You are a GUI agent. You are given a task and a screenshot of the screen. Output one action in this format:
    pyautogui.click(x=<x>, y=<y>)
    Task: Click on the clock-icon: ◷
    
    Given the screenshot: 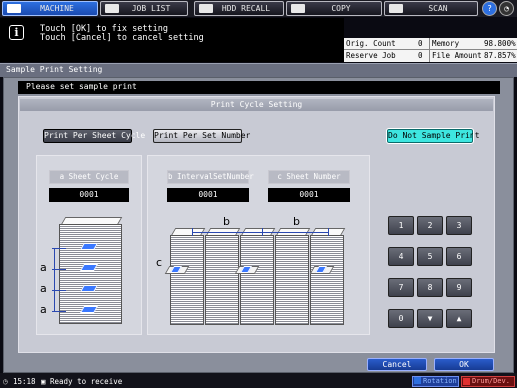 What is the action you would take?
    pyautogui.click(x=5, y=381)
    